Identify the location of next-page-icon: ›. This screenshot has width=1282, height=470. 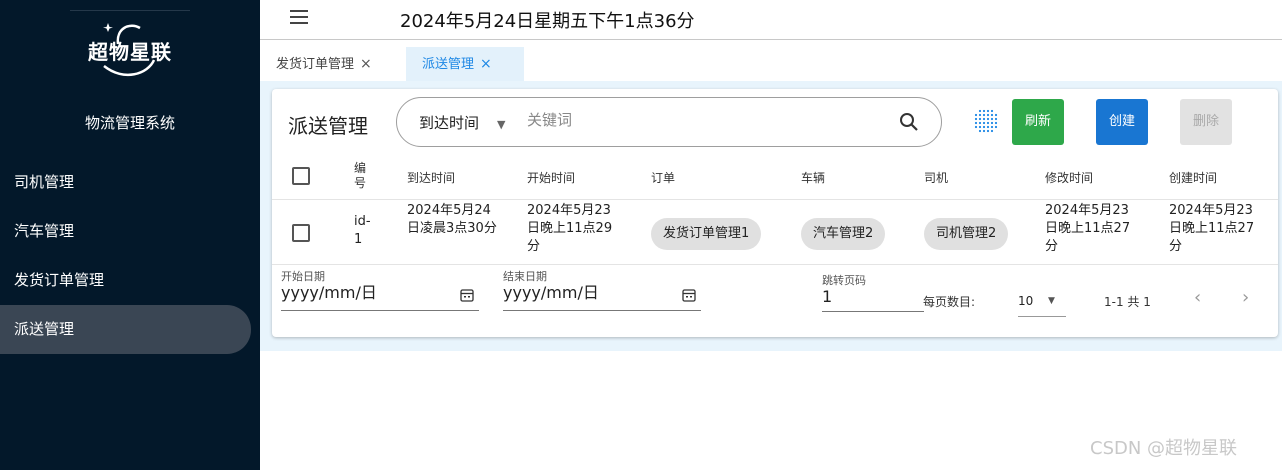
(1245, 297).